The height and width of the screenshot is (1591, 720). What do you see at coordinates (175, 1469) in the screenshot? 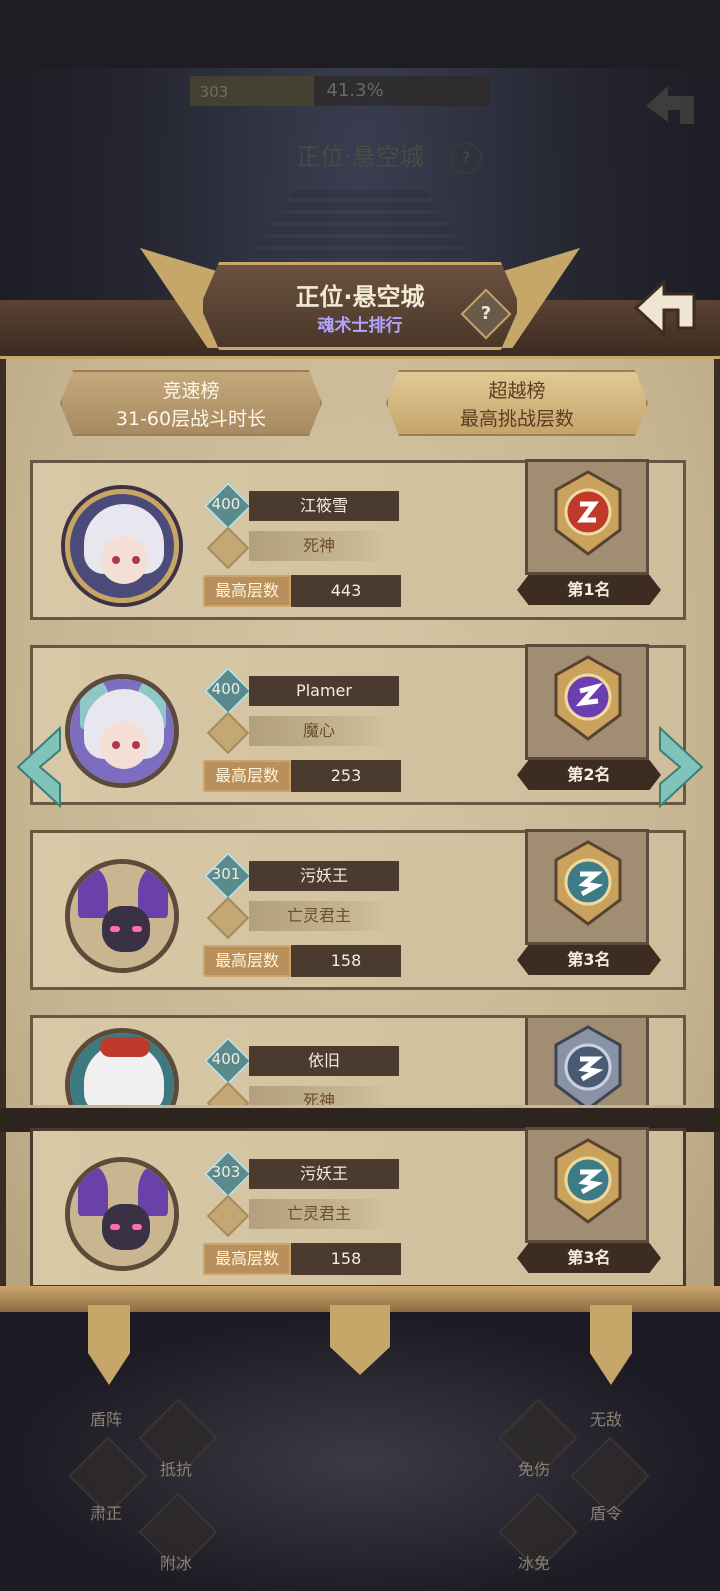
I see `bottom-label: 抵抗` at bounding box center [175, 1469].